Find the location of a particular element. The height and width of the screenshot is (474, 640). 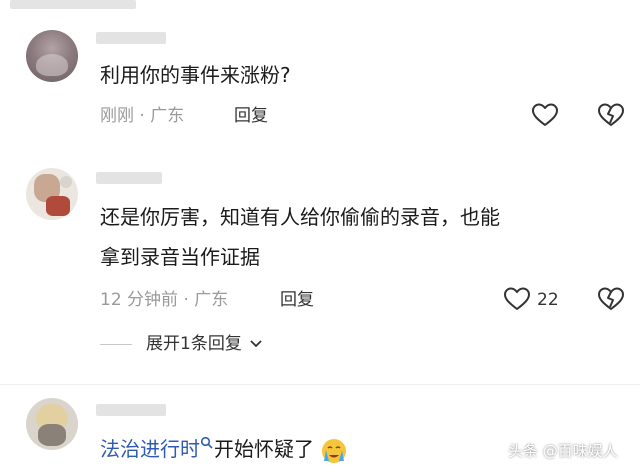

comment-meta: 刚刚 · 广东 is located at coordinates (142, 116).